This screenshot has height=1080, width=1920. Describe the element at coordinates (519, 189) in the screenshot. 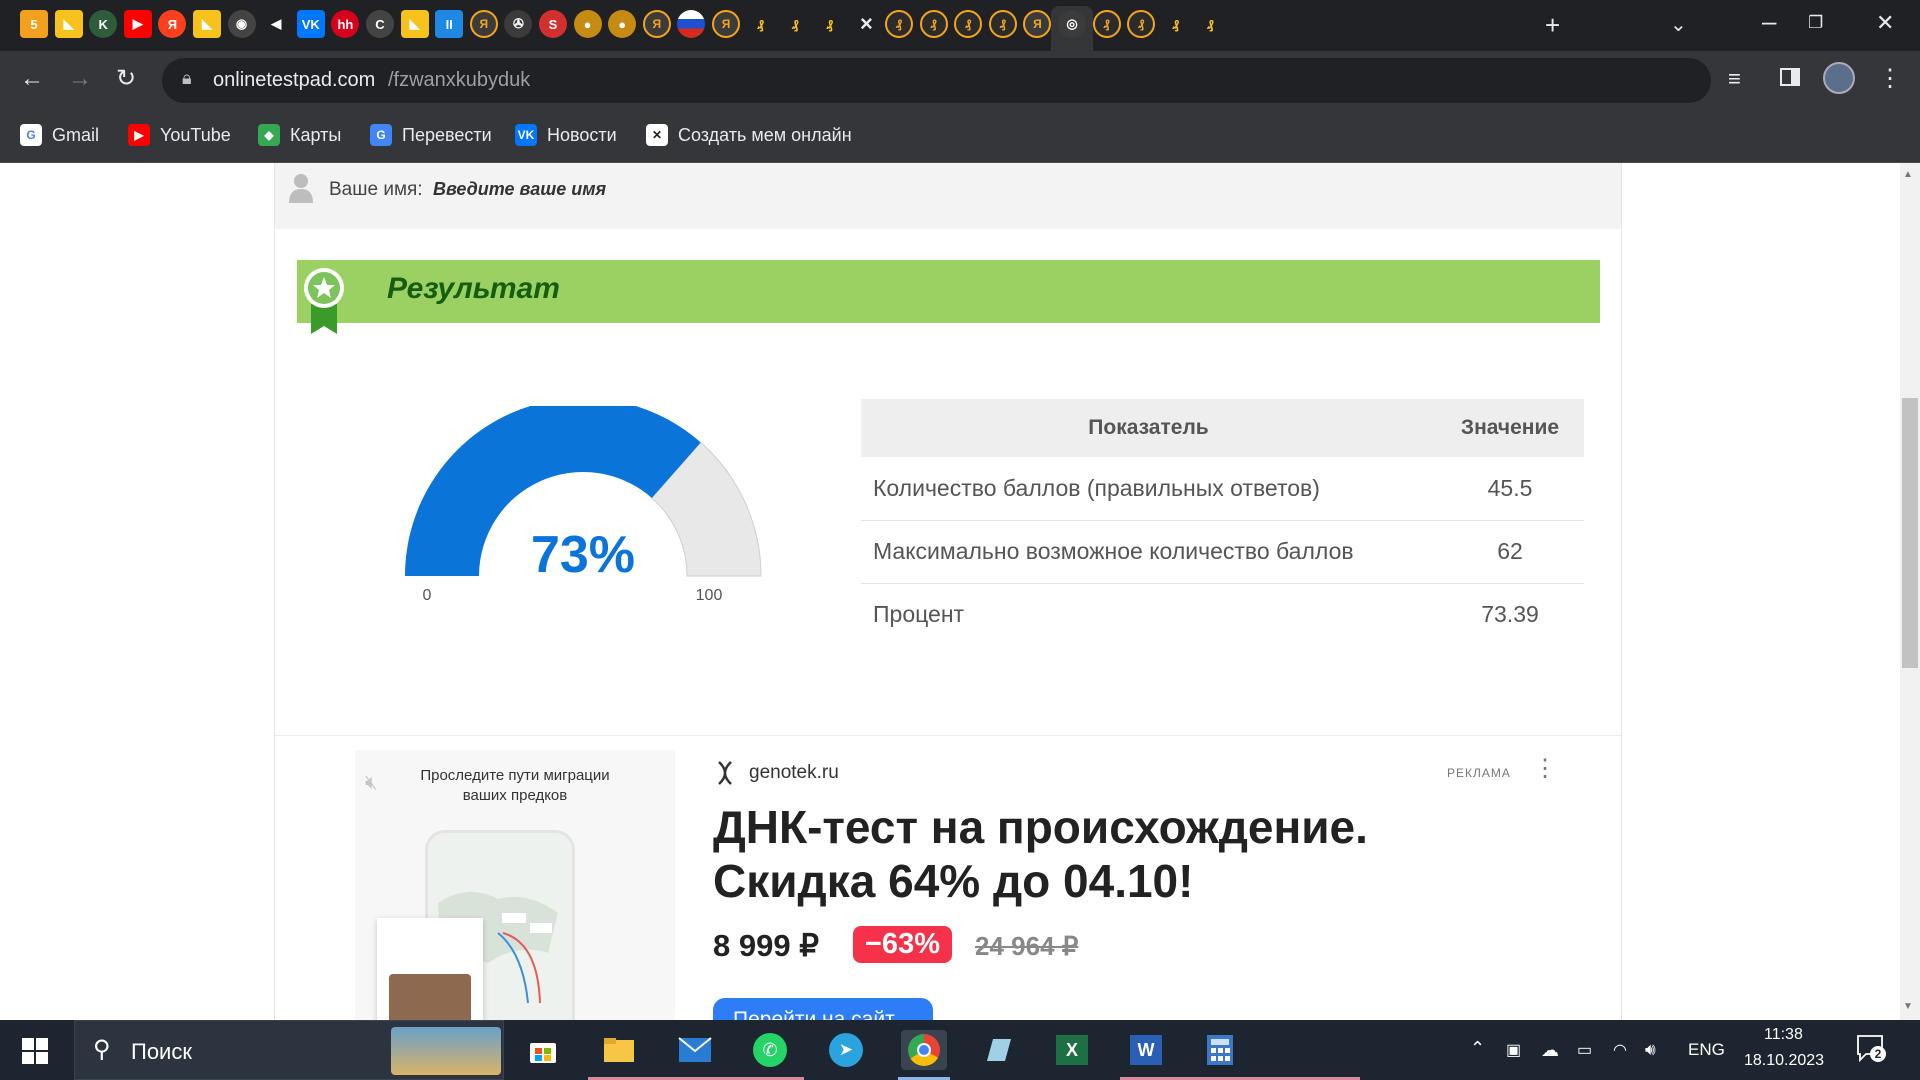

I see `name-input: Введите ваше имя` at that location.